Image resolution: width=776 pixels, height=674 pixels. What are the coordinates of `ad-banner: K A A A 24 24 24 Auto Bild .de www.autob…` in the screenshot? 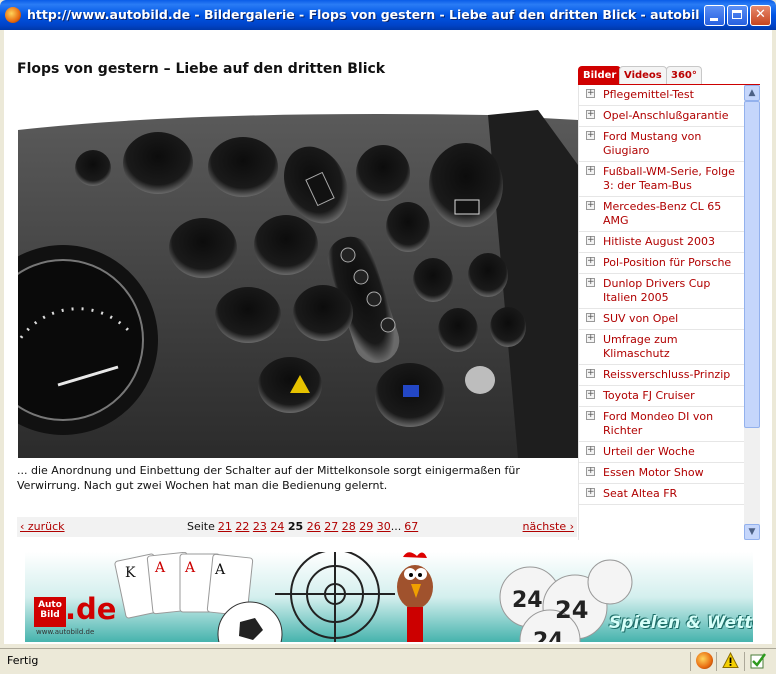 It's located at (389, 597).